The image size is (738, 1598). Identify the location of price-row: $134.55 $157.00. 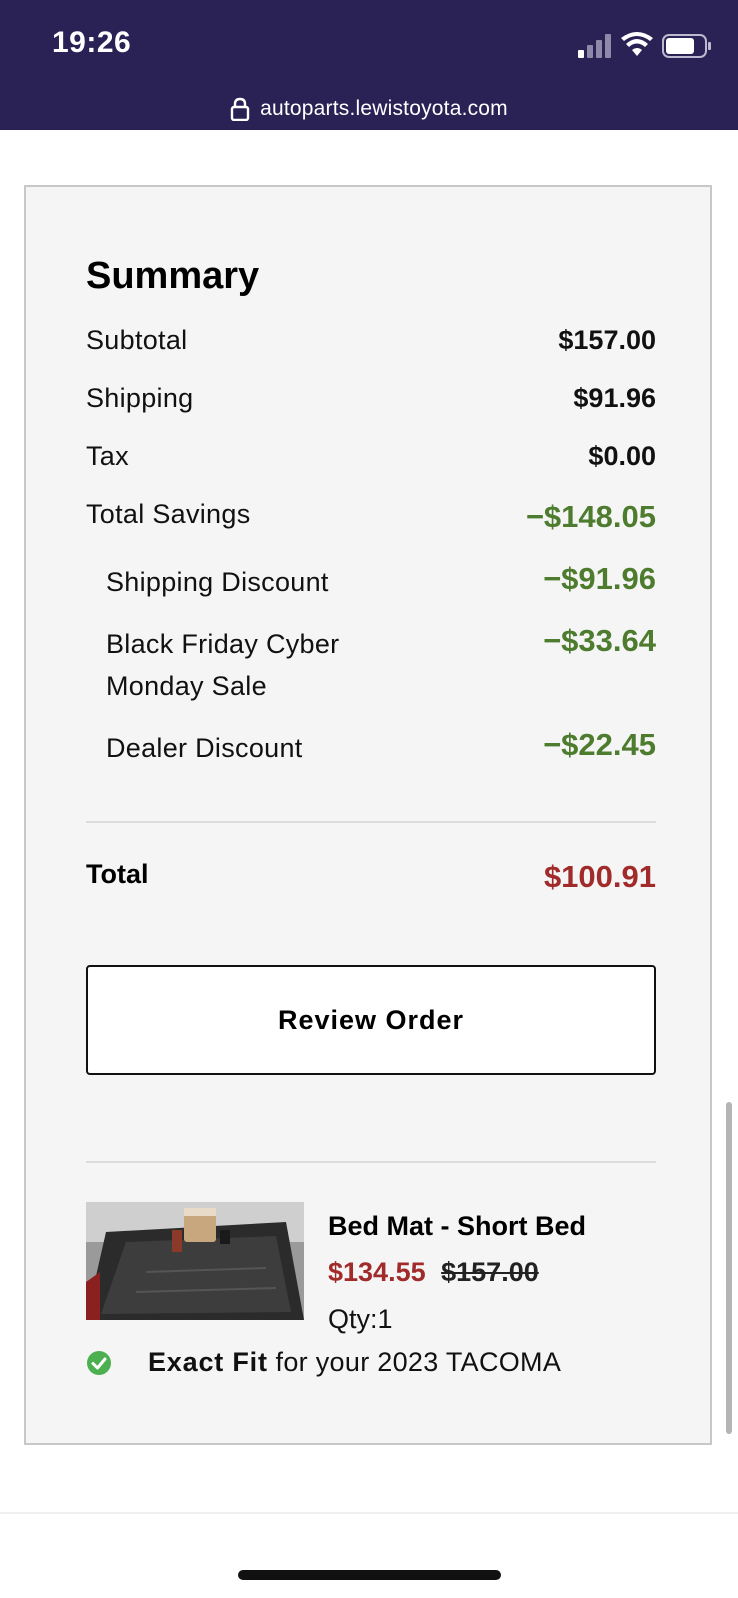
(433, 1272).